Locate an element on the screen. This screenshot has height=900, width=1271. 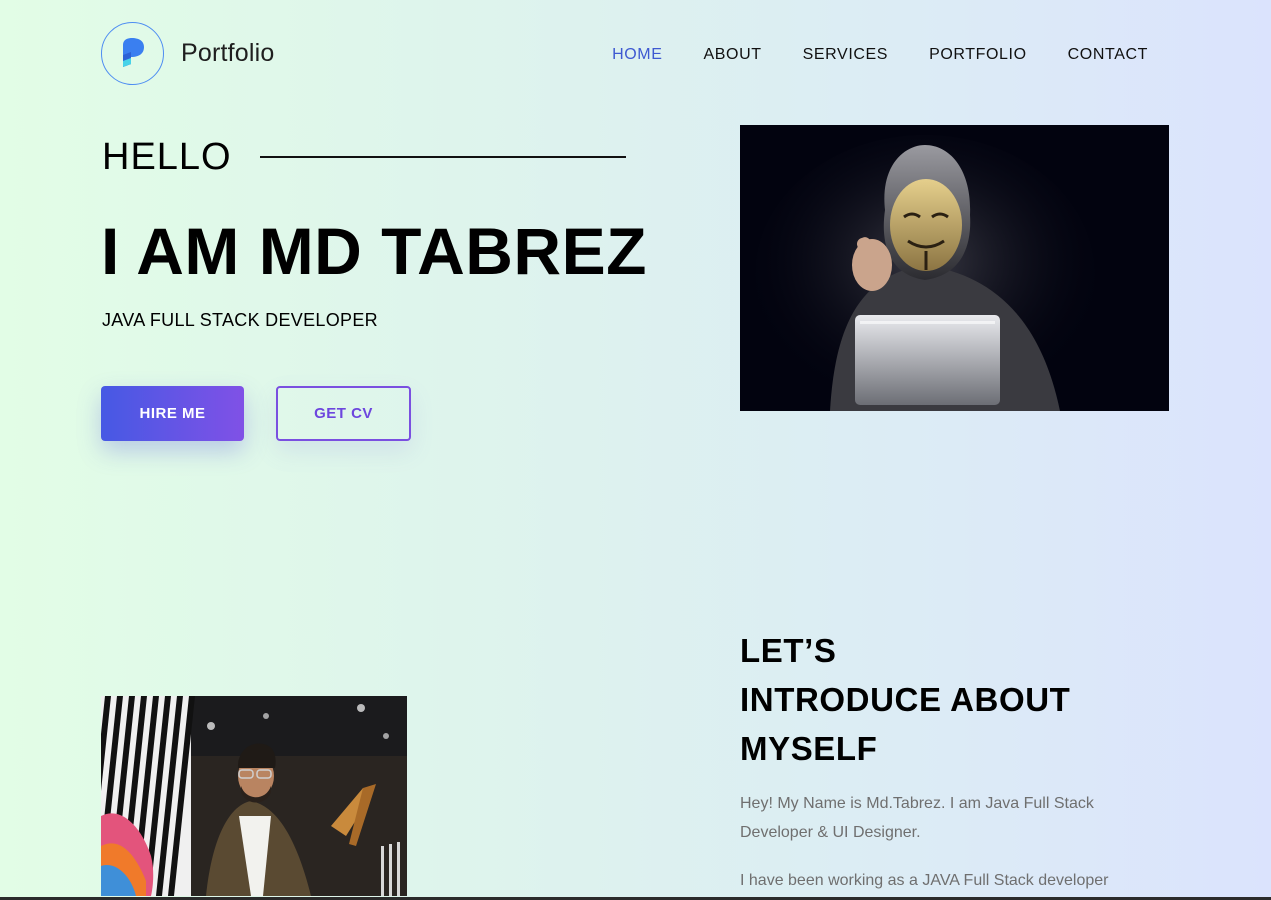
about-heading-line-2: INTRODUCE ABOUT is located at coordinates (905, 699).